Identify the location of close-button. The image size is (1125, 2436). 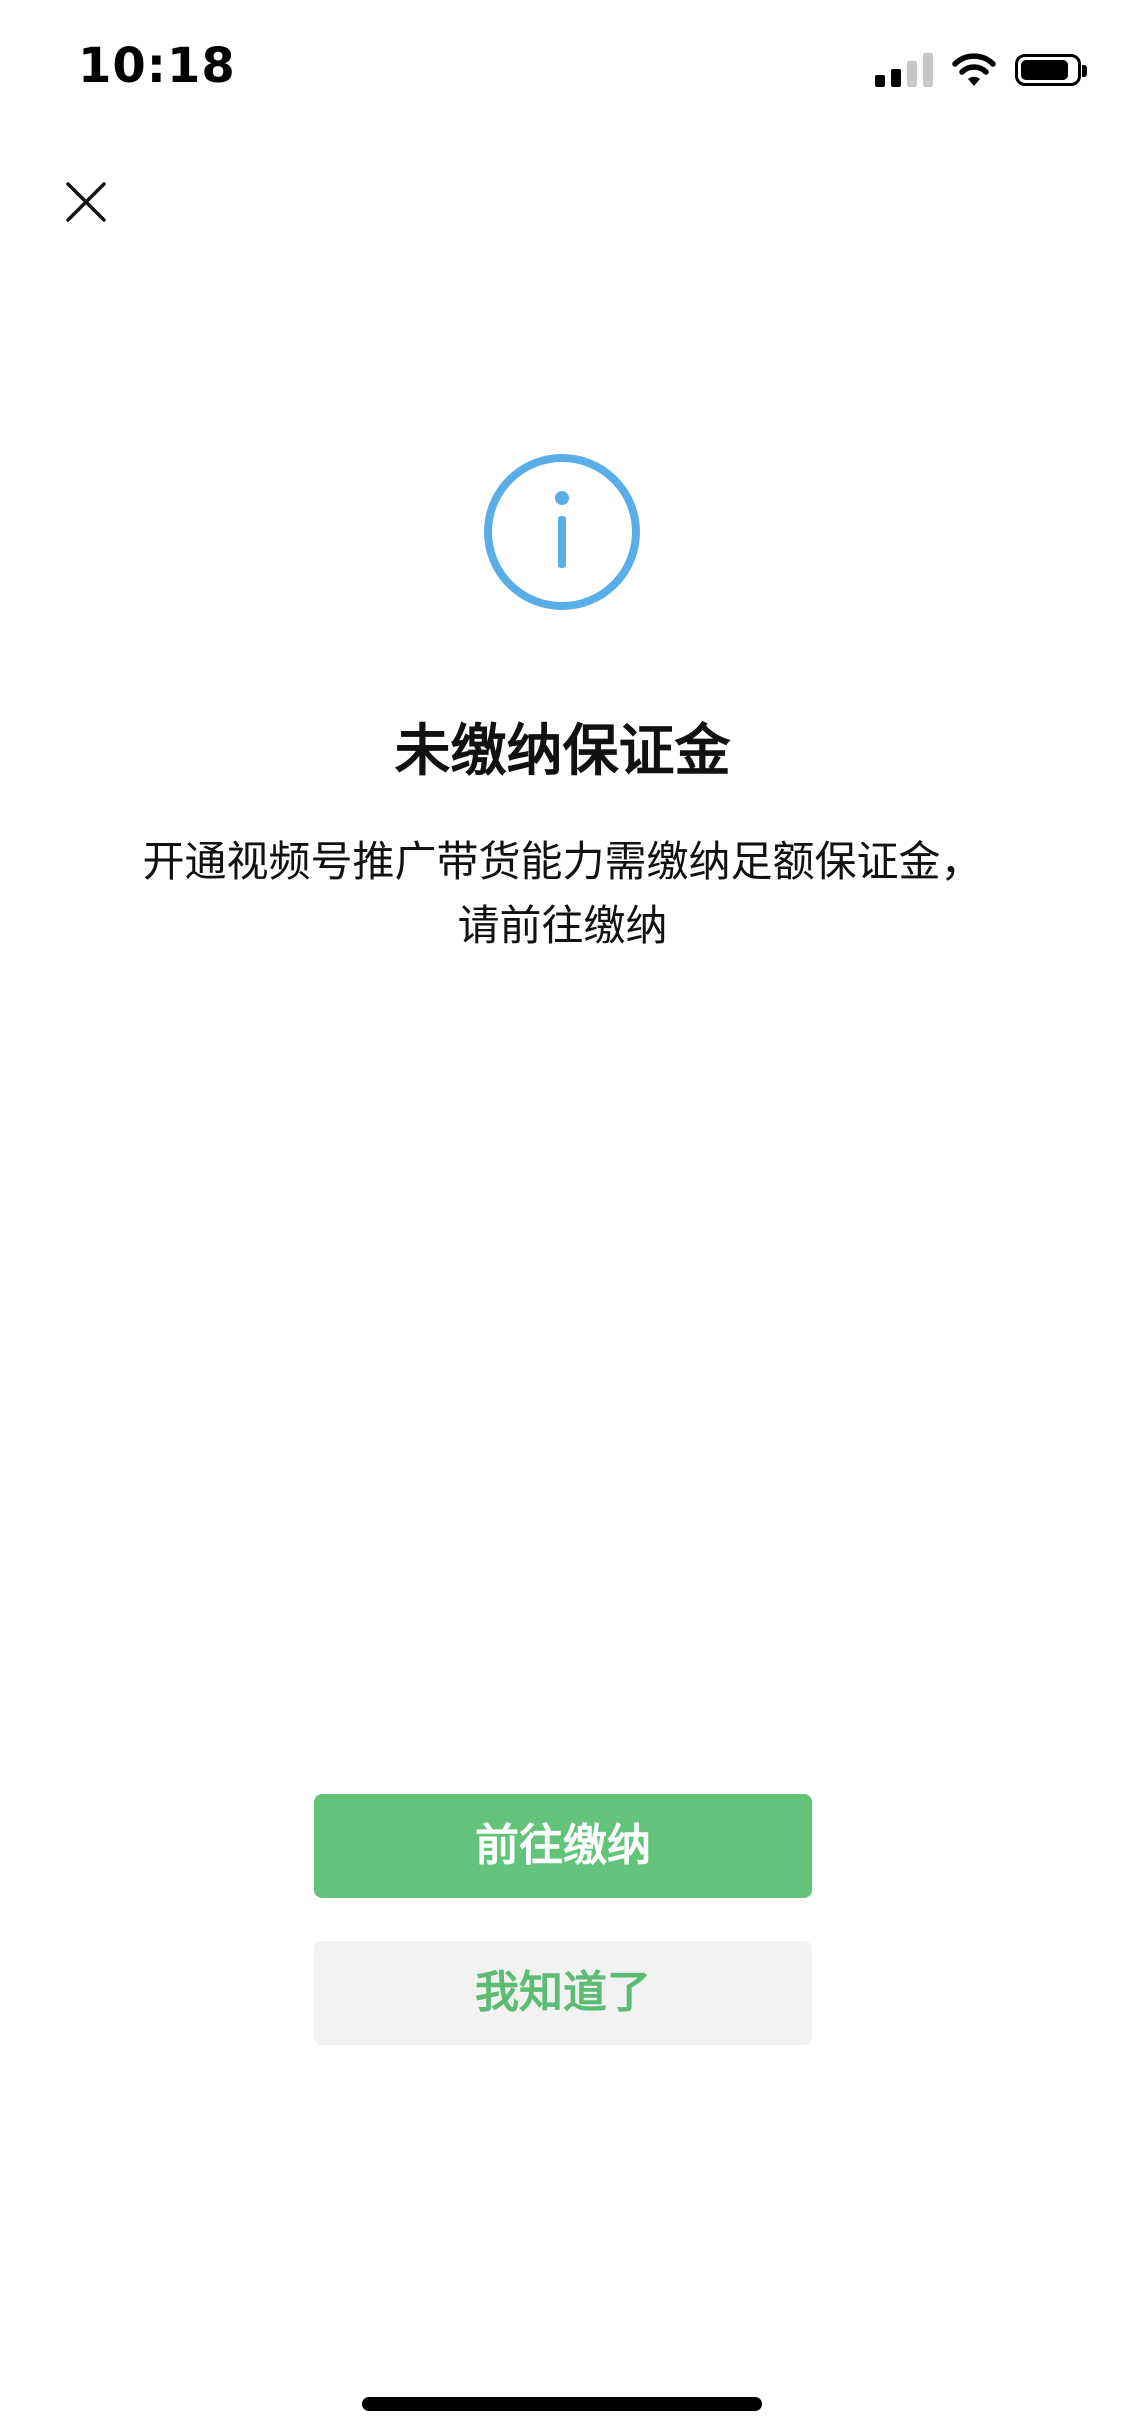
(86, 202).